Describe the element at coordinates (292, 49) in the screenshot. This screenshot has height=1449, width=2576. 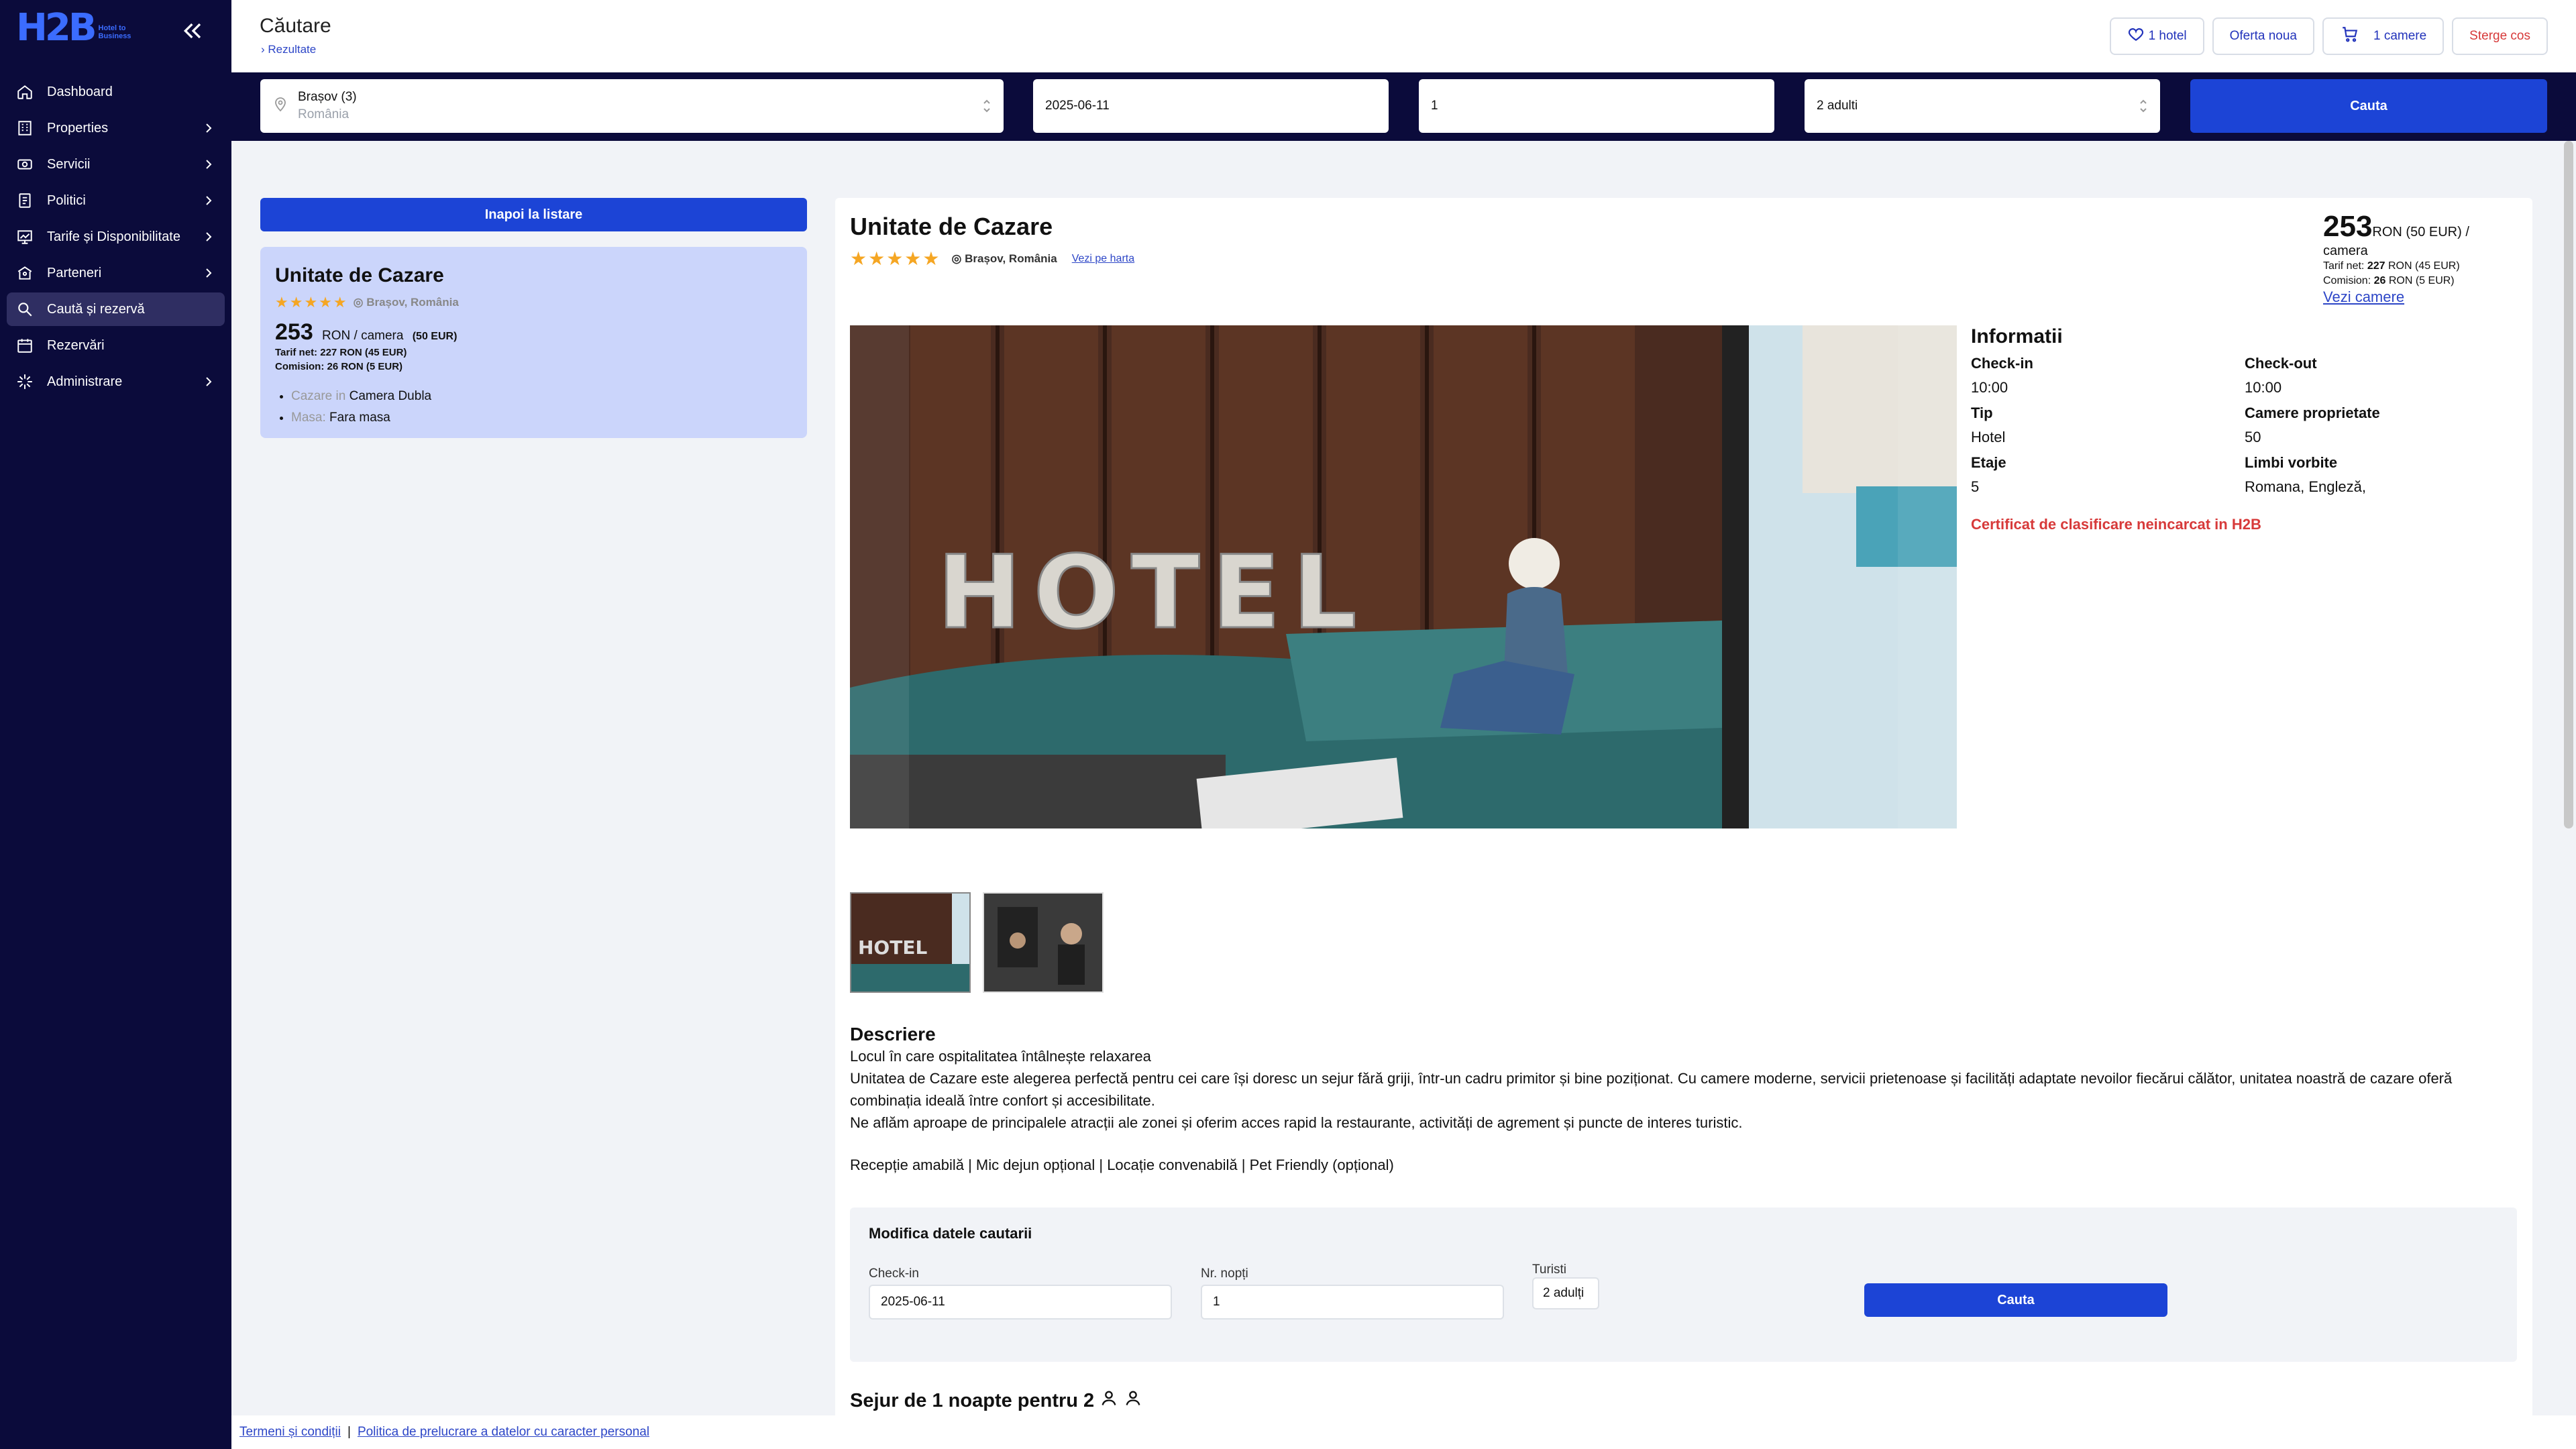
I see `breadcrumb-item: Rezultate` at that location.